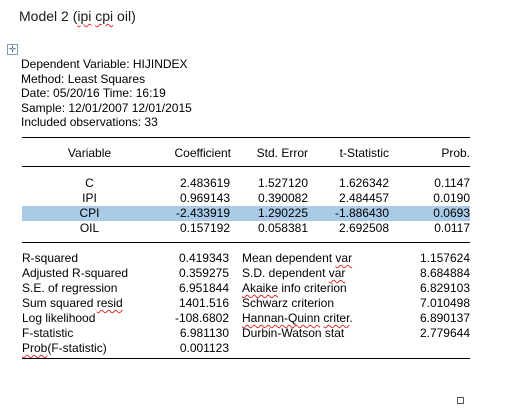  Describe the element at coordinates (203, 273) in the screenshot. I see `stat-value: 0.359275` at that location.